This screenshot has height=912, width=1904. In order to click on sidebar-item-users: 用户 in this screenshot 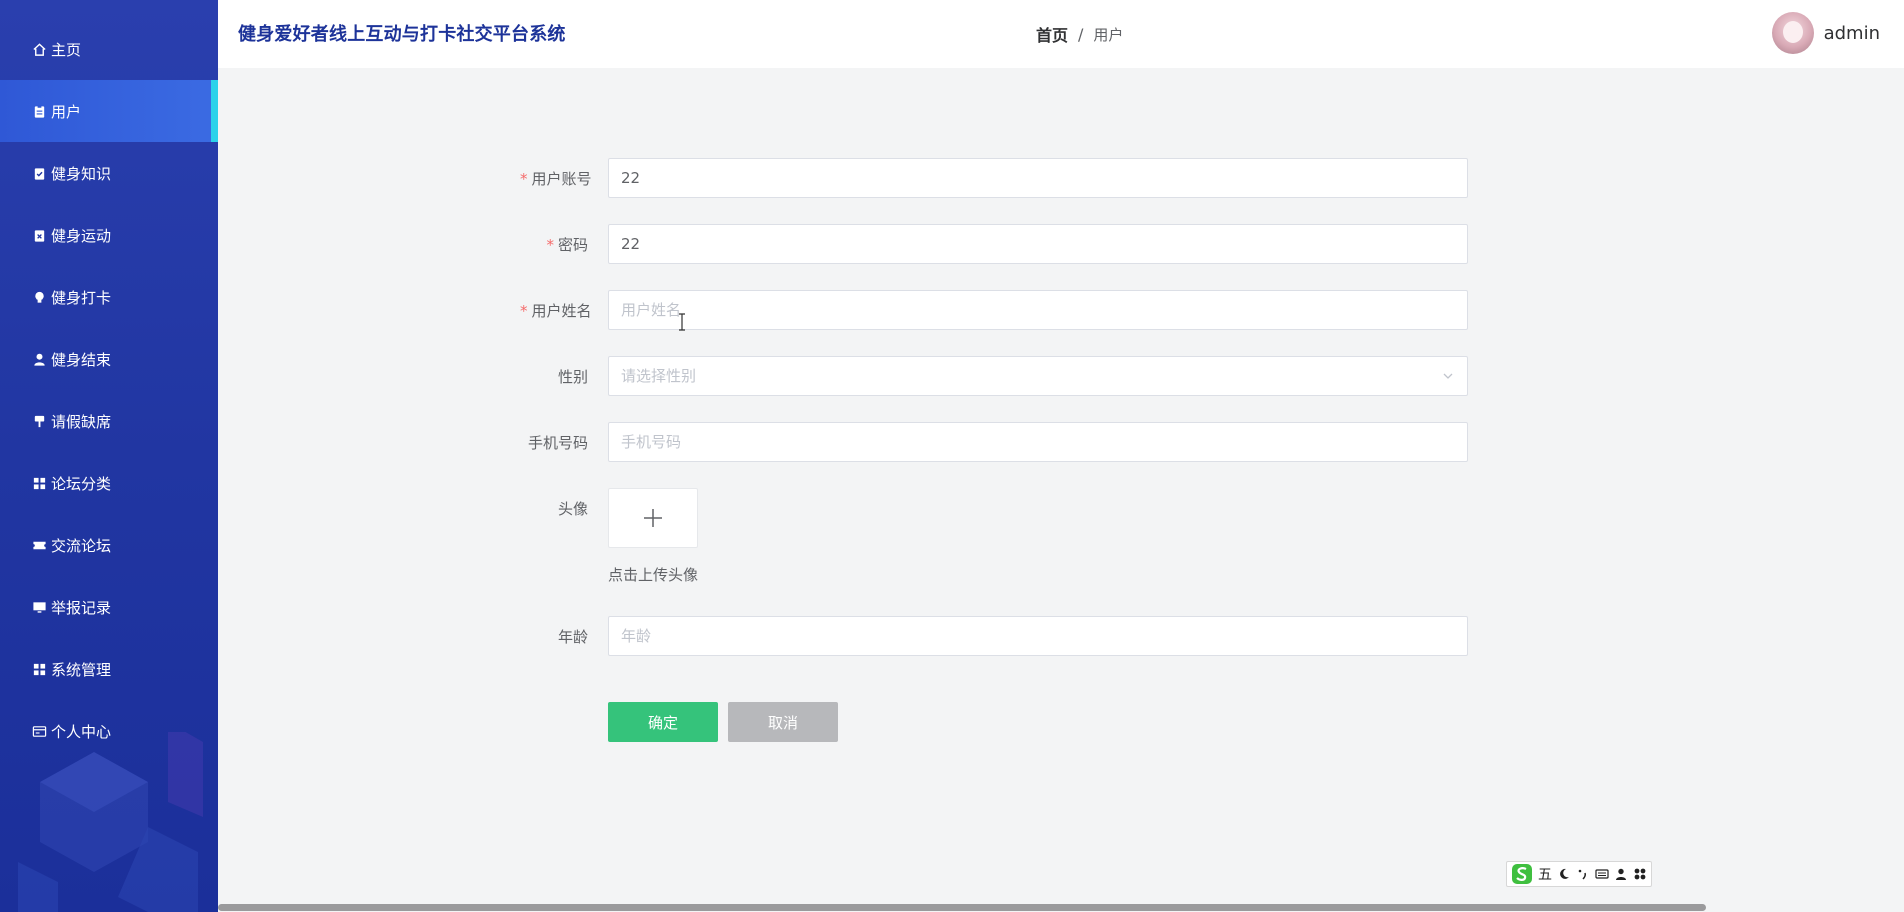, I will do `click(109, 111)`.